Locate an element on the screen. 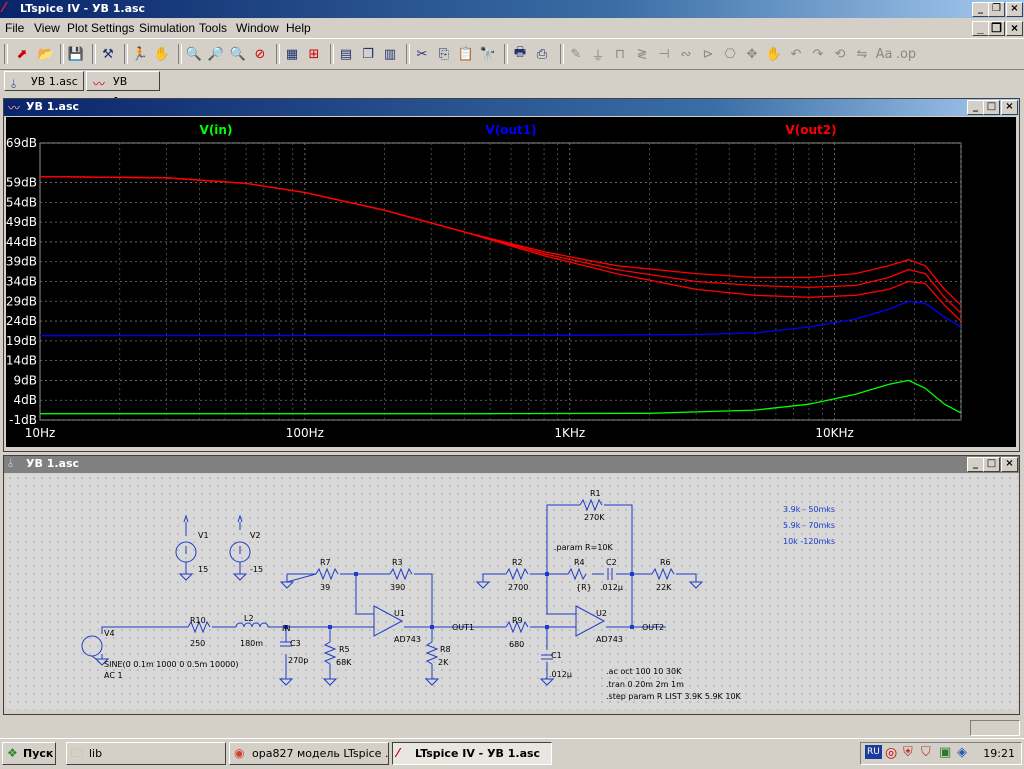 This screenshot has width=1024, height=769. mirror-icon: ⇋ is located at coordinates (862, 54).